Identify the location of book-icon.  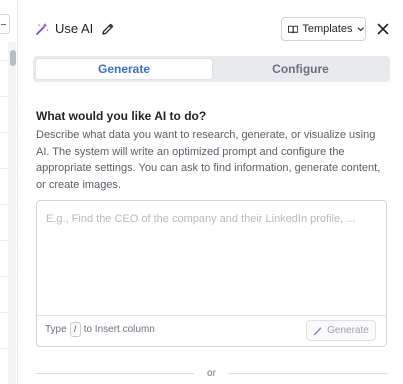
(293, 29).